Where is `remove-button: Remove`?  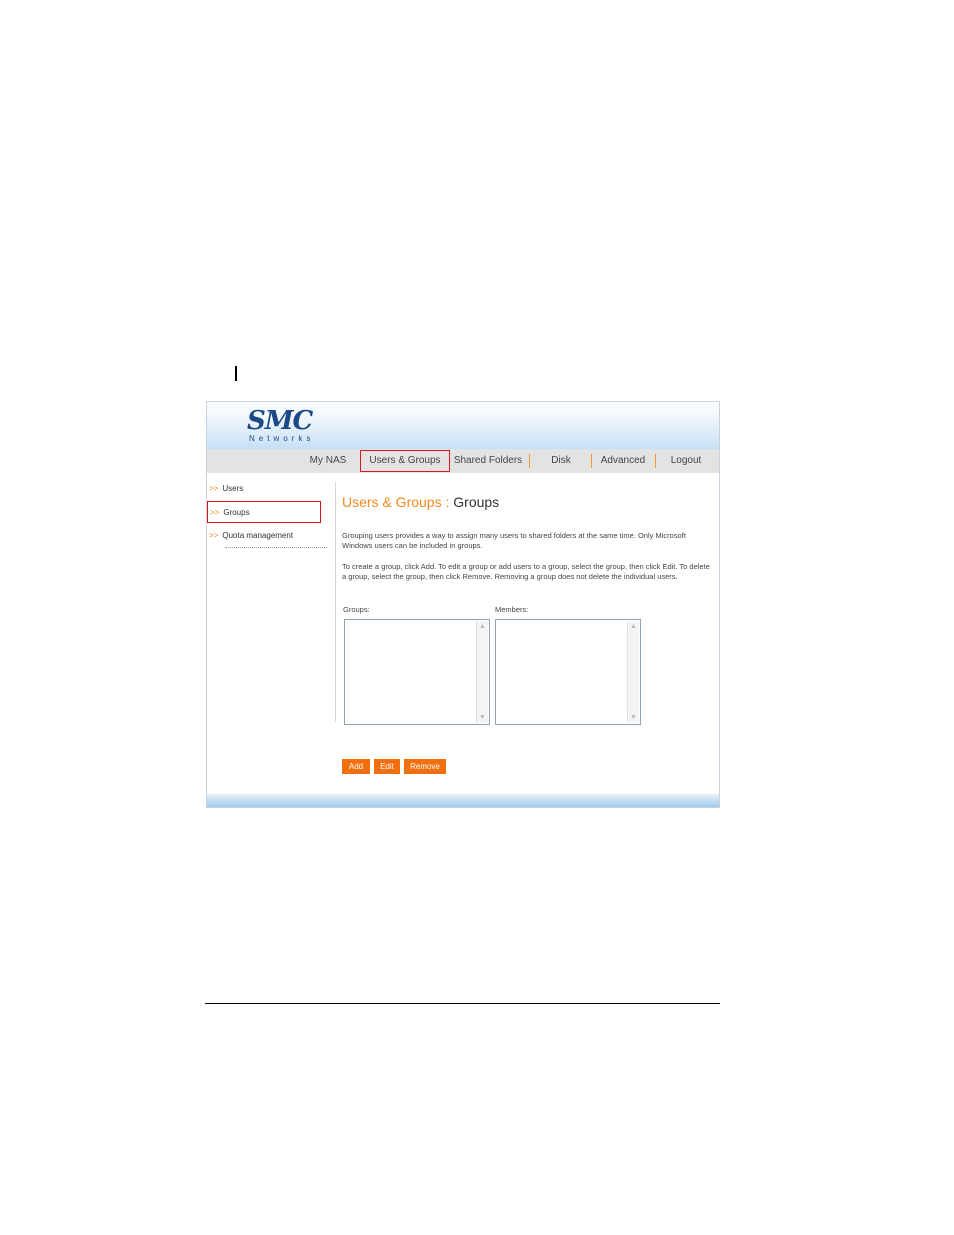
remove-button: Remove is located at coordinates (425, 766).